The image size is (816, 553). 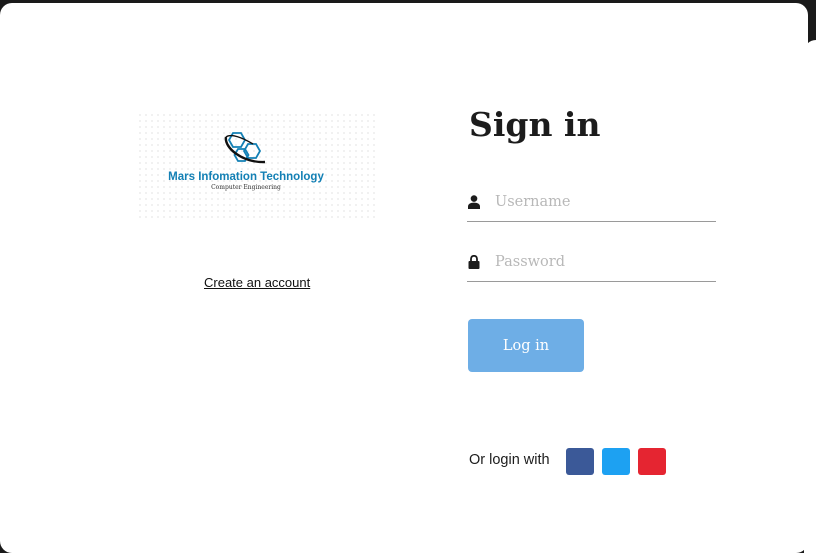 What do you see at coordinates (509, 460) in the screenshot?
I see `social-login-label: Or login with` at bounding box center [509, 460].